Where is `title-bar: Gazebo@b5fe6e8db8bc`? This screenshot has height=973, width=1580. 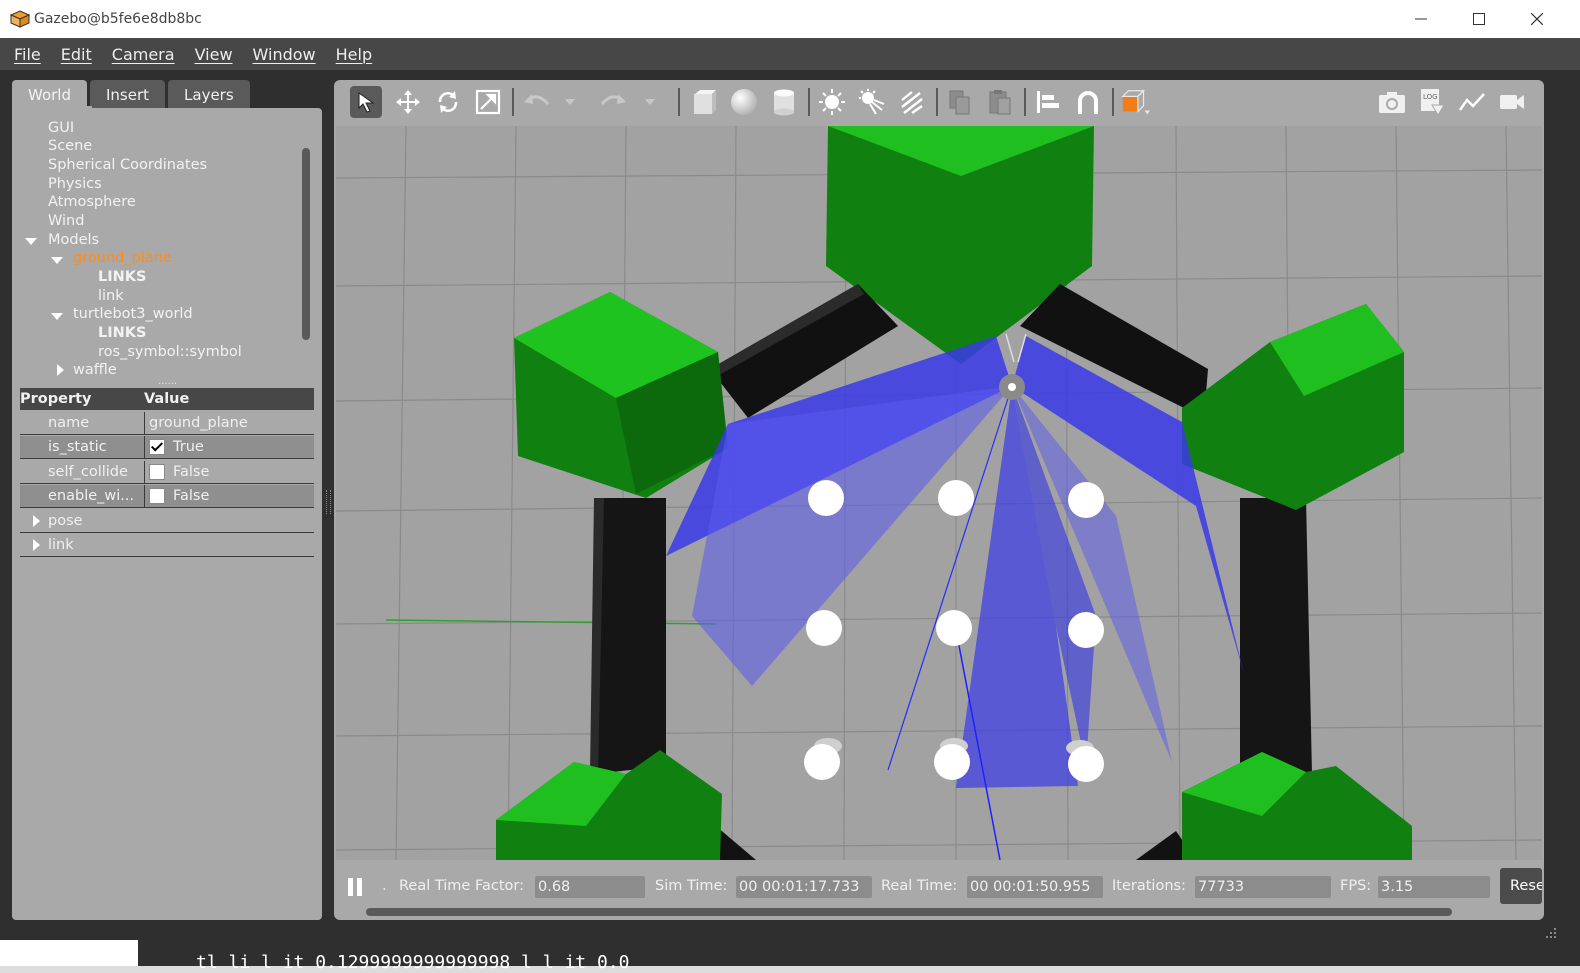
title-bar: Gazebo@b5fe6e8db8bc is located at coordinates (790, 19).